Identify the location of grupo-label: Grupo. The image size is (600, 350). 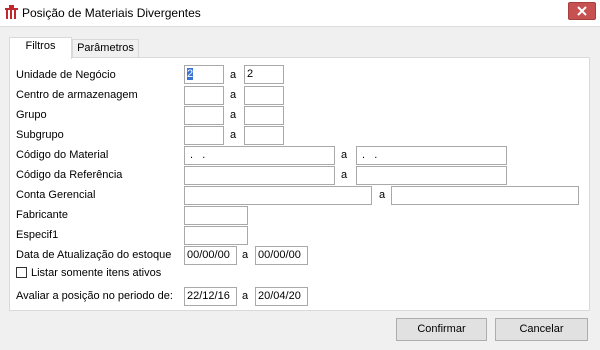
(31, 115).